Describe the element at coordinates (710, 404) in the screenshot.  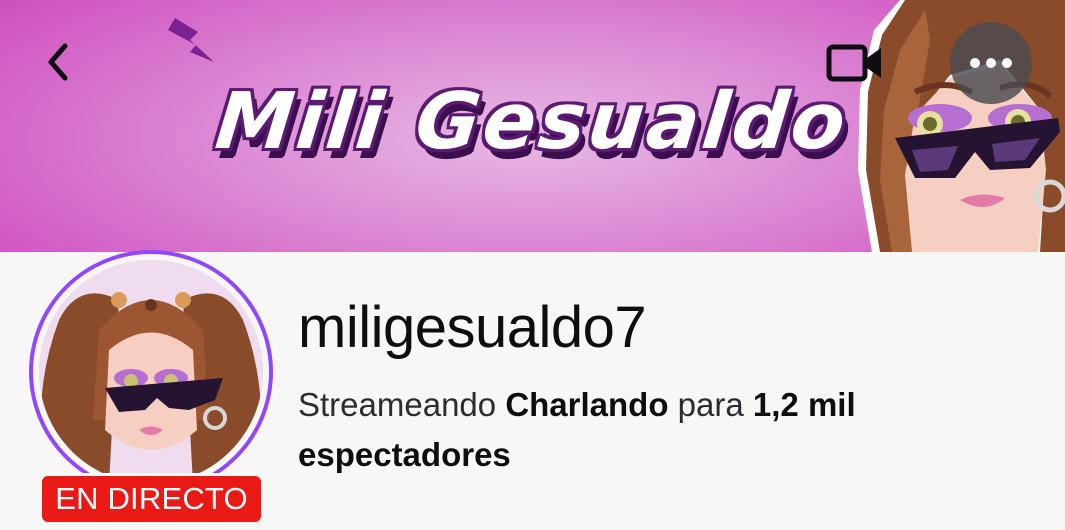
I see `status-middle: para` at that location.